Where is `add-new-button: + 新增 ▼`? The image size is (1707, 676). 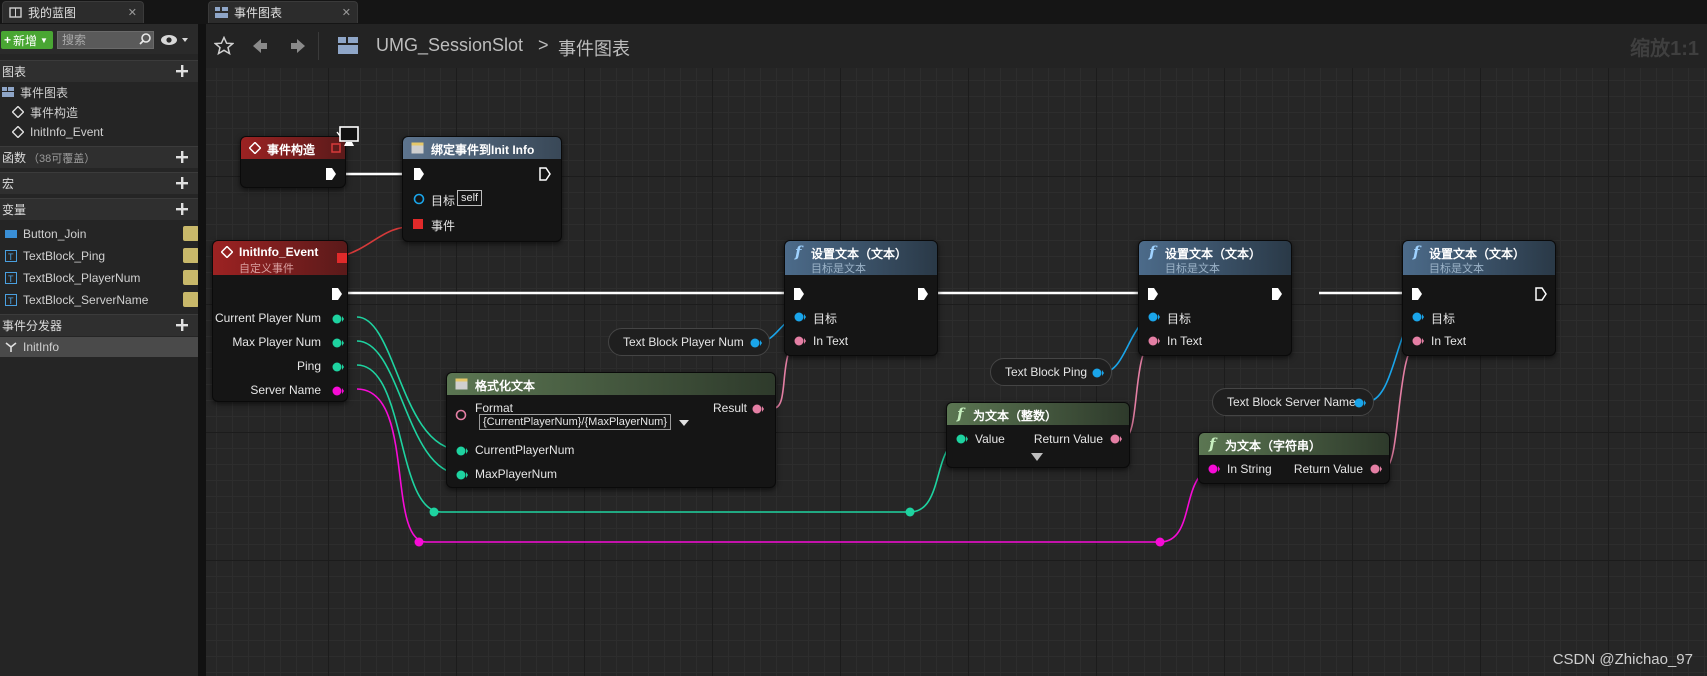
add-new-button: + 新增 ▼ is located at coordinates (27, 40).